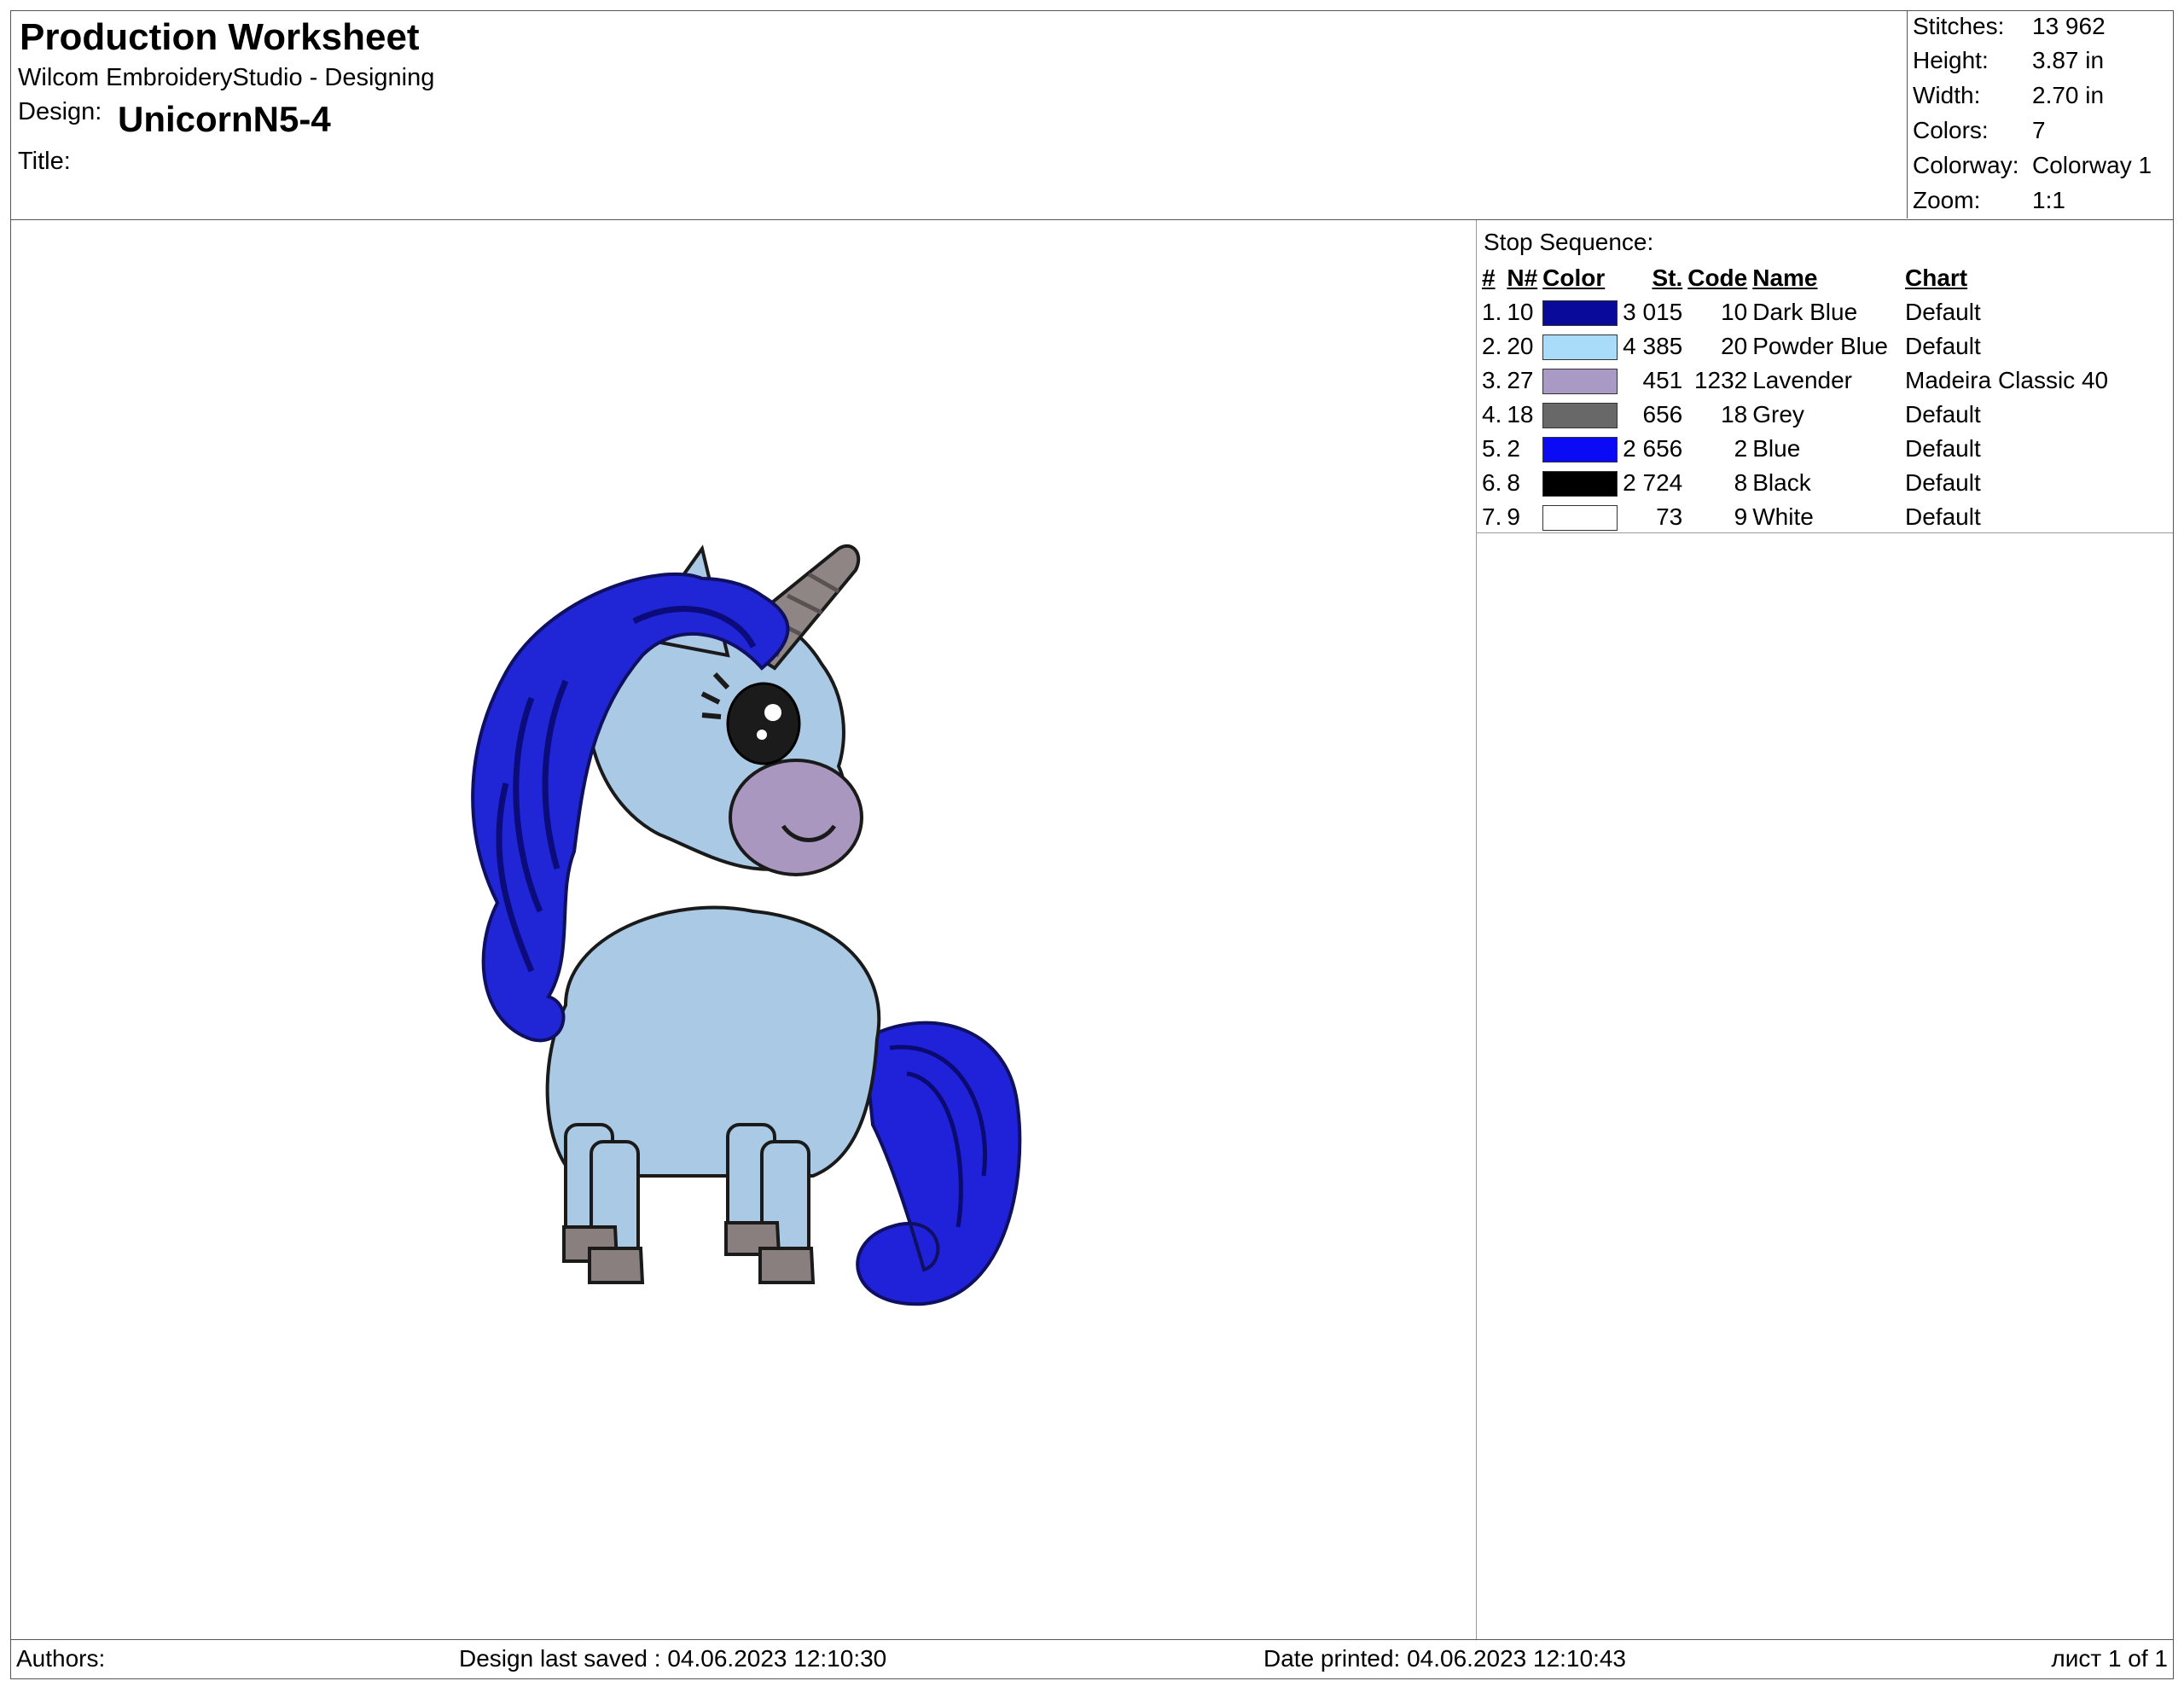 The width and height of the screenshot is (2184, 1681). What do you see at coordinates (1492, 449) in the screenshot?
I see `row-index: 5.` at bounding box center [1492, 449].